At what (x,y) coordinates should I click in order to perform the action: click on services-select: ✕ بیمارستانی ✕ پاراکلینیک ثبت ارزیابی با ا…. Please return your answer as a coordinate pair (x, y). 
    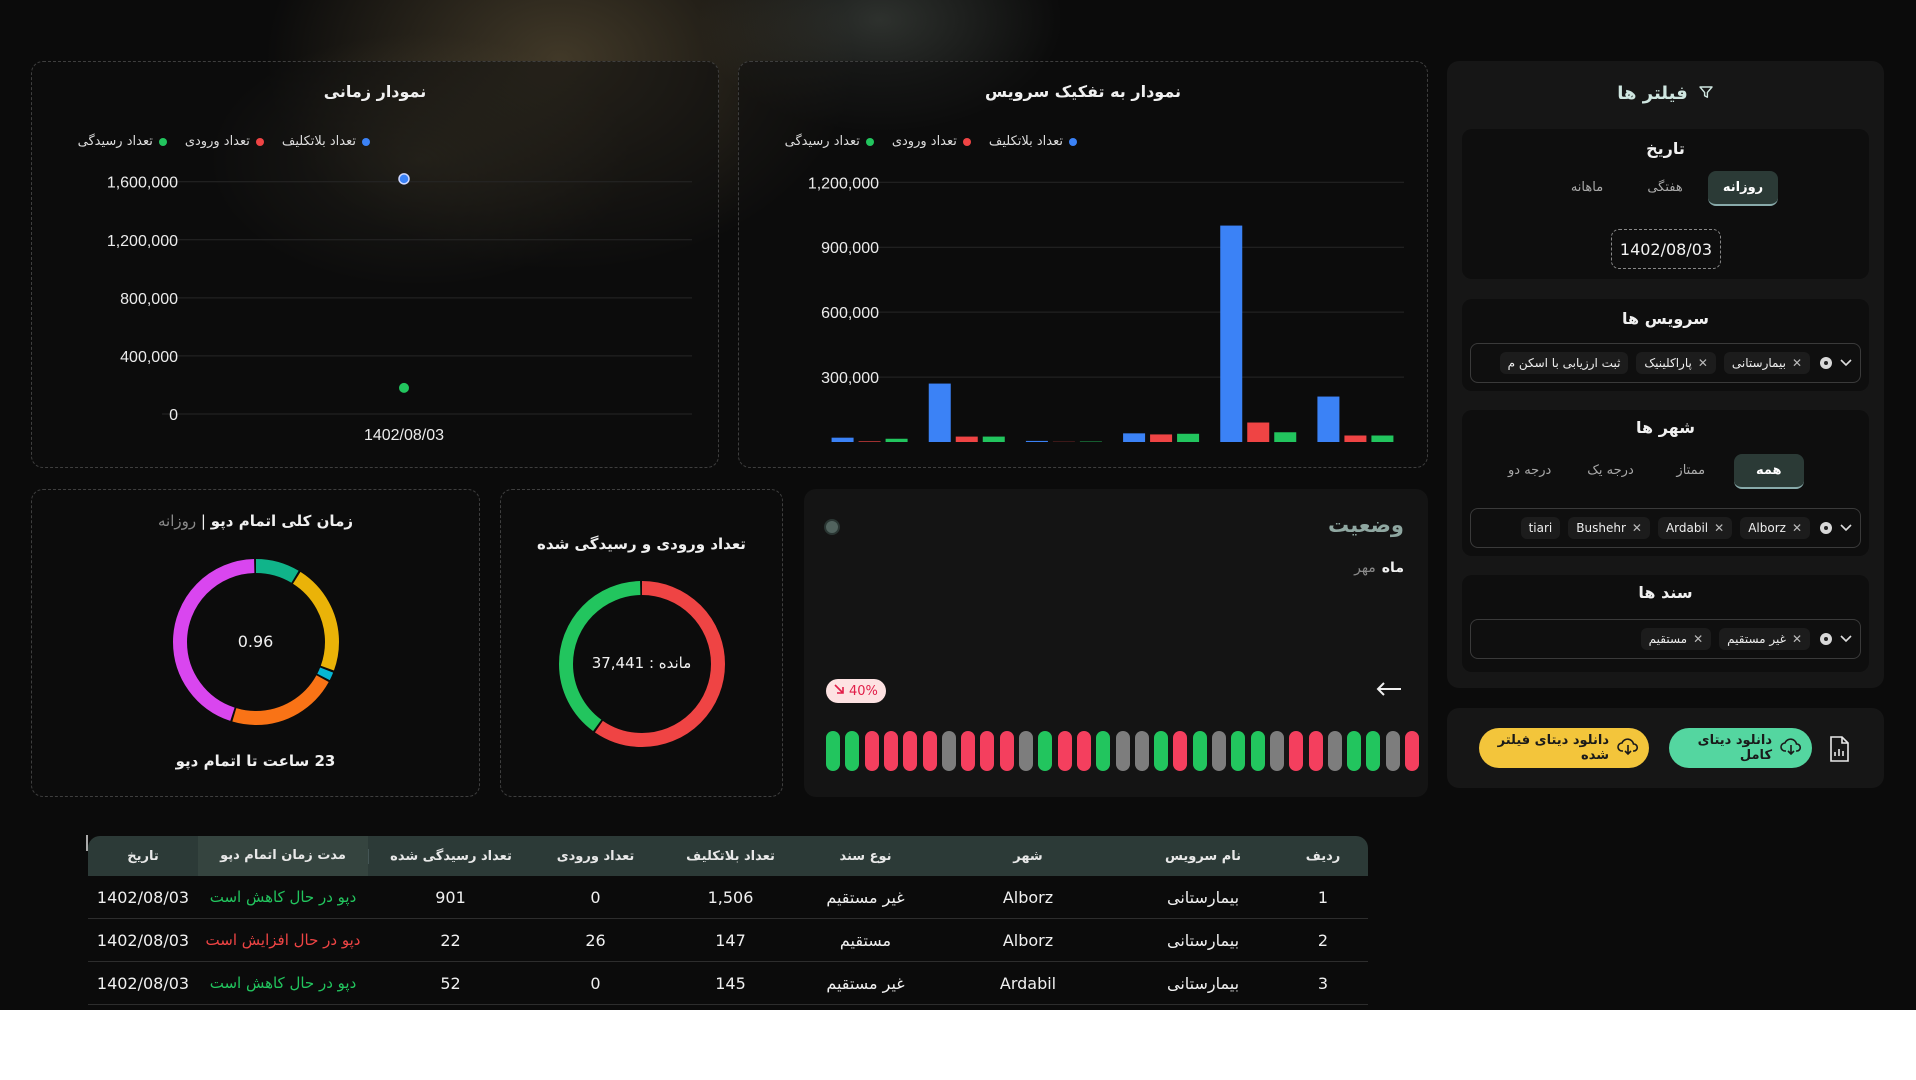
    Looking at the image, I should click on (1665, 363).